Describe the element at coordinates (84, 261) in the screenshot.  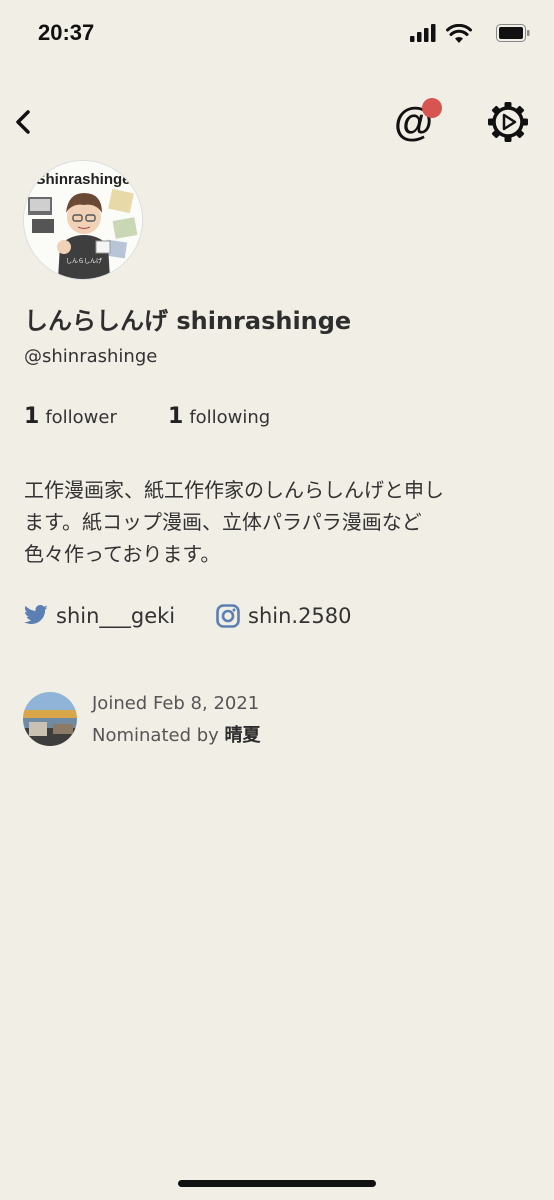
I see `avatar-shirt-text: しんらしんげ` at that location.